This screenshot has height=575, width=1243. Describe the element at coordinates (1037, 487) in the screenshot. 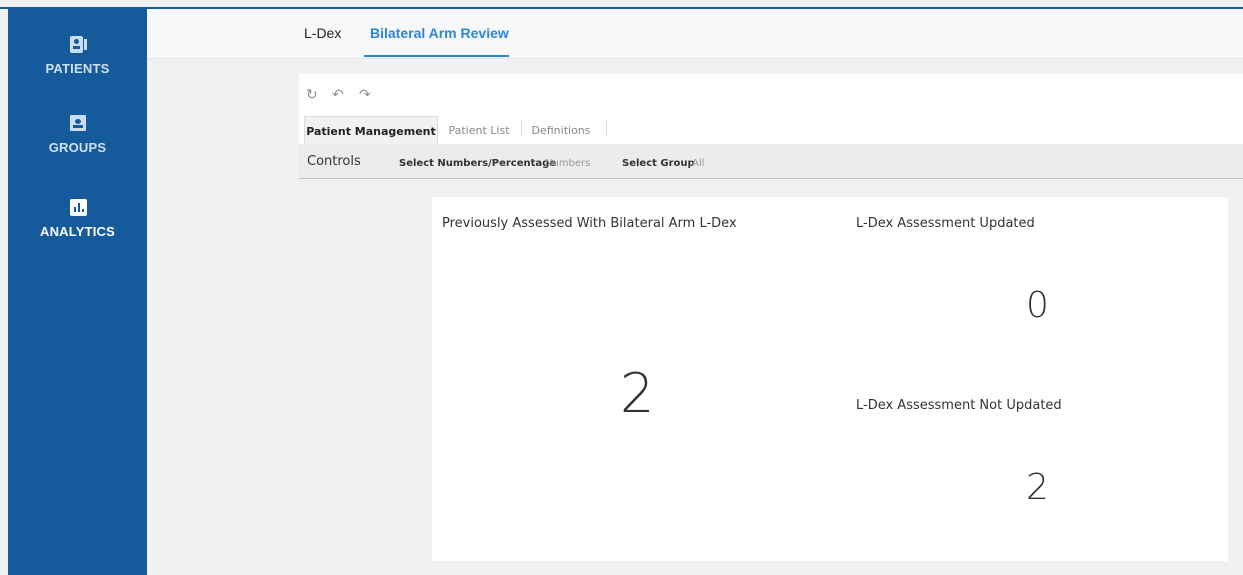

I see `kpi-value-not-updated: 2` at that location.